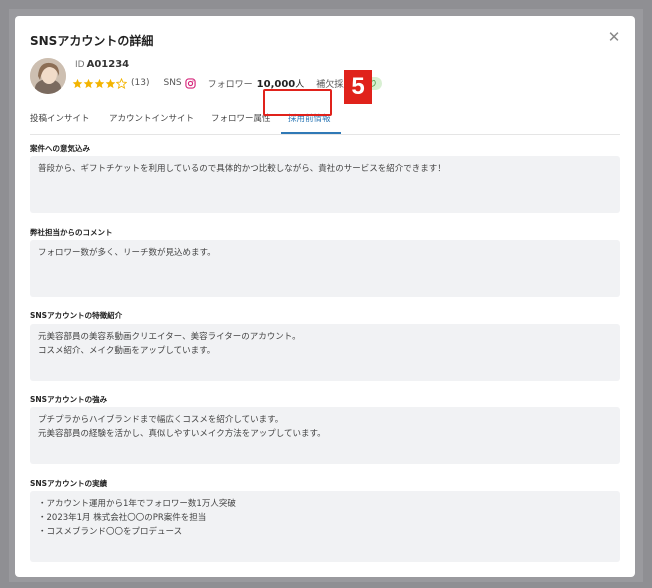  I want to click on section-label-strengths: SNSアカウントの強み, so click(69, 399).